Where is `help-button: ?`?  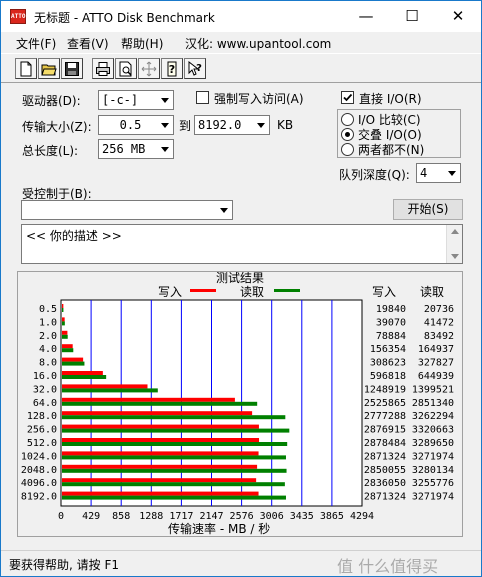
help-button: ? is located at coordinates (172, 68).